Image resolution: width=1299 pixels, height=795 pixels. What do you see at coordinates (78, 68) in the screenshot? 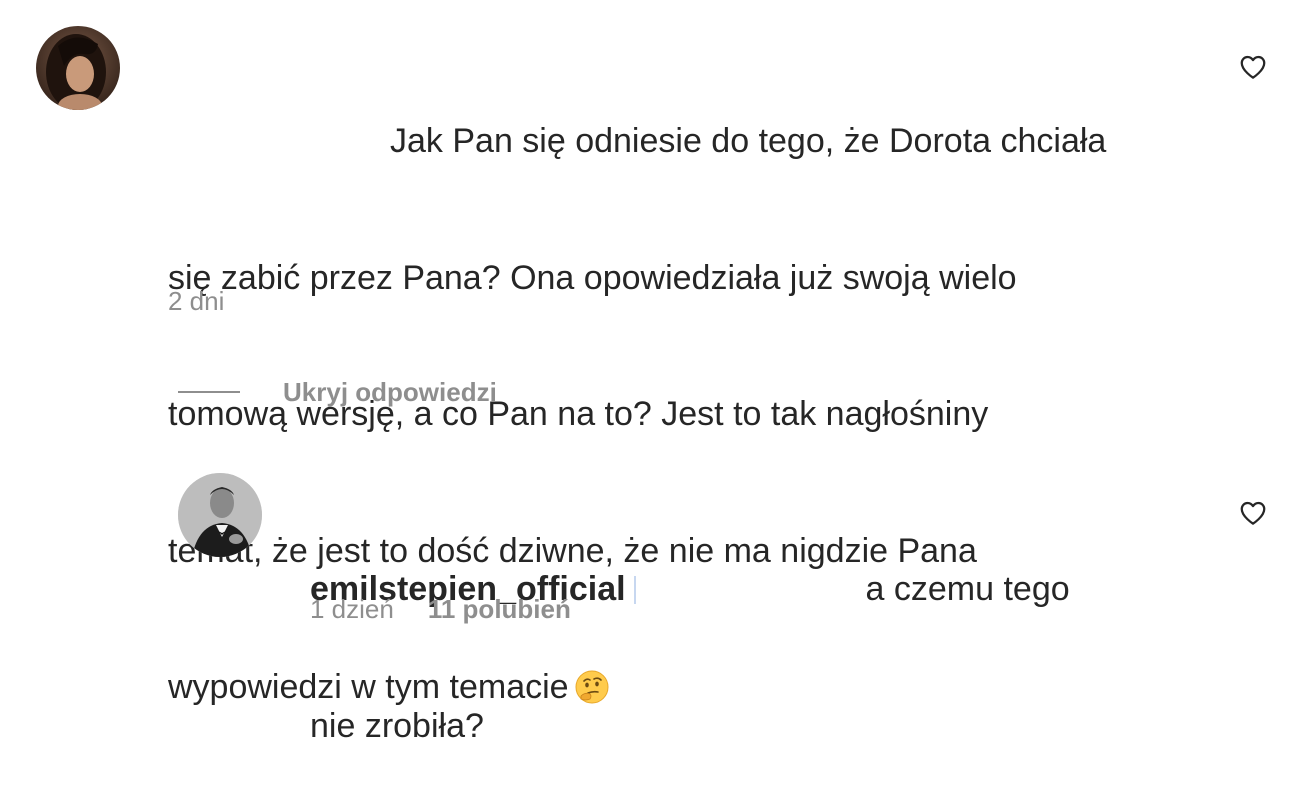
I see `commenter-avatar` at bounding box center [78, 68].